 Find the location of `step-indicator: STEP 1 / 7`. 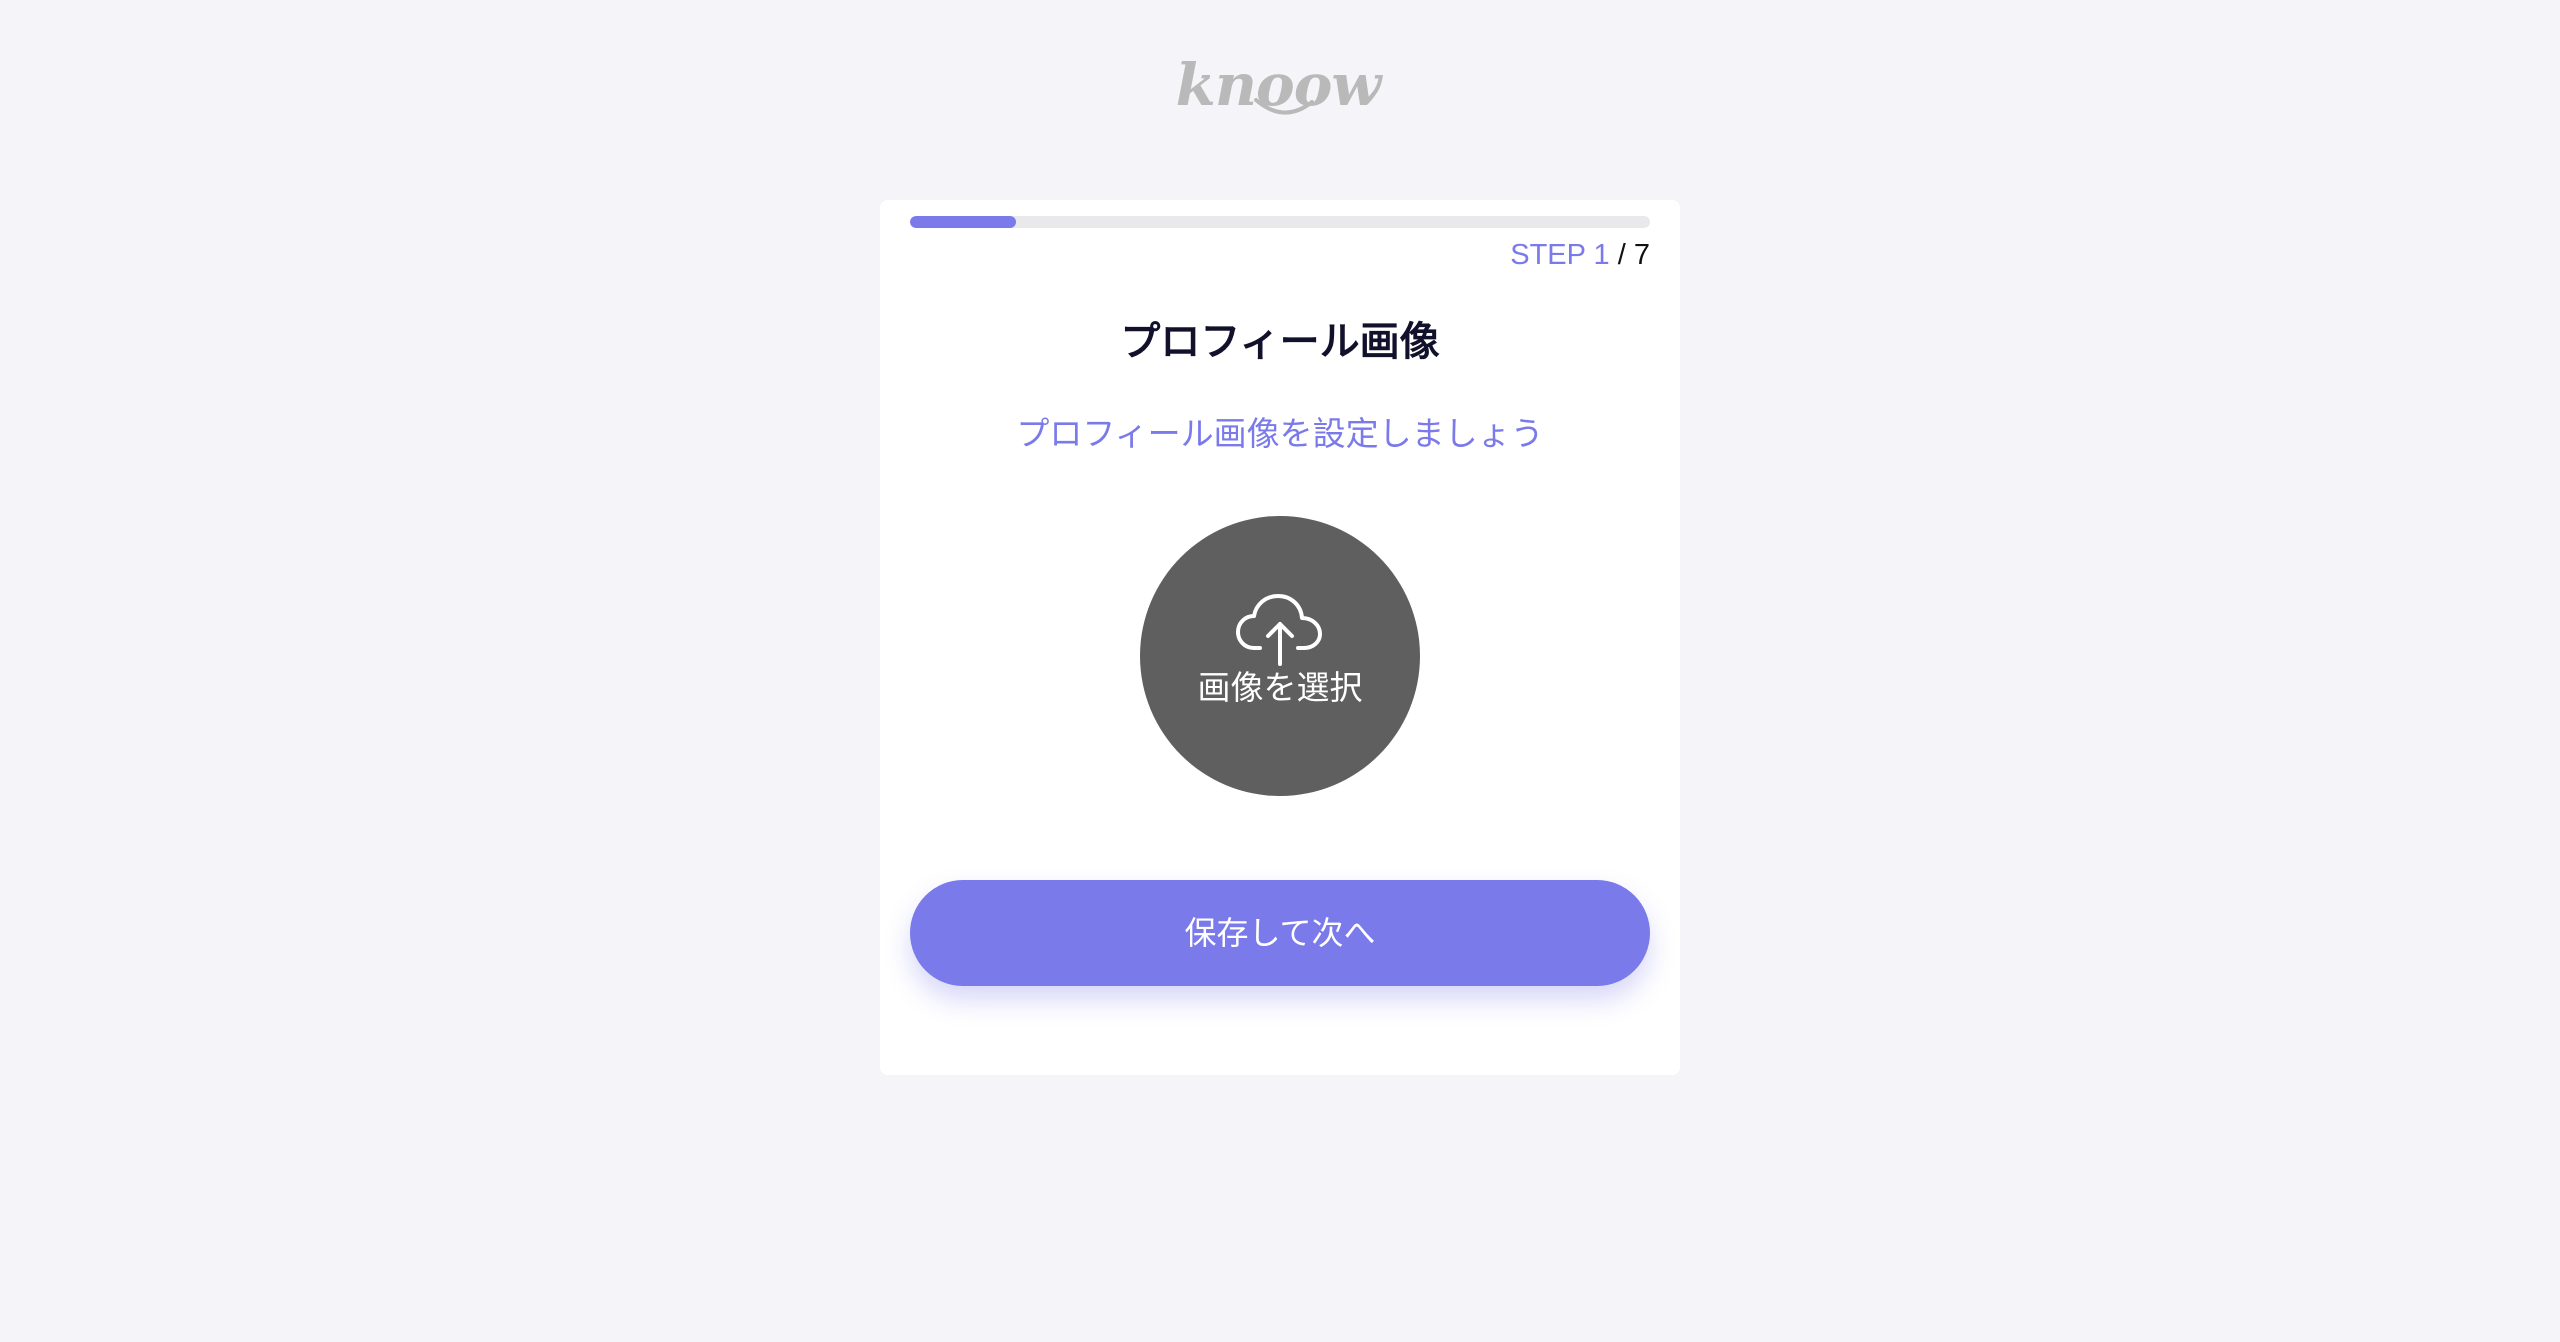

step-indicator: STEP 1 / 7 is located at coordinates (1580, 255).